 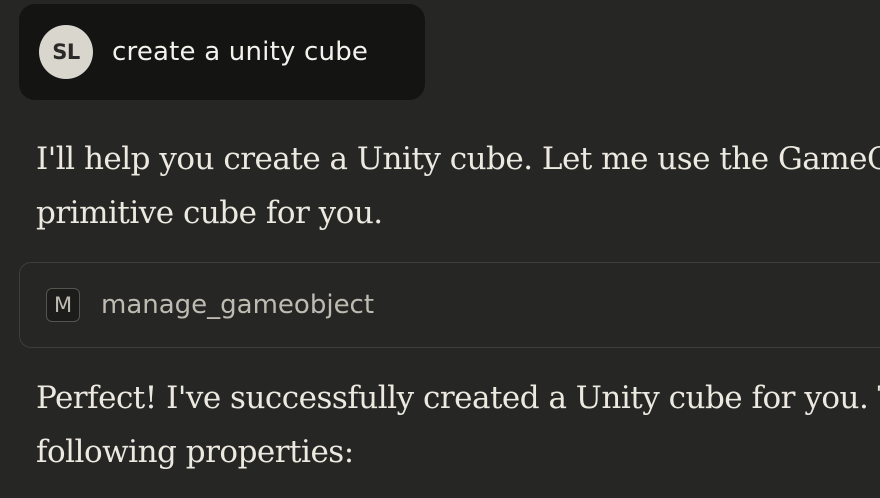 What do you see at coordinates (240, 52) in the screenshot?
I see `user-message-text: create a unity cube` at bounding box center [240, 52].